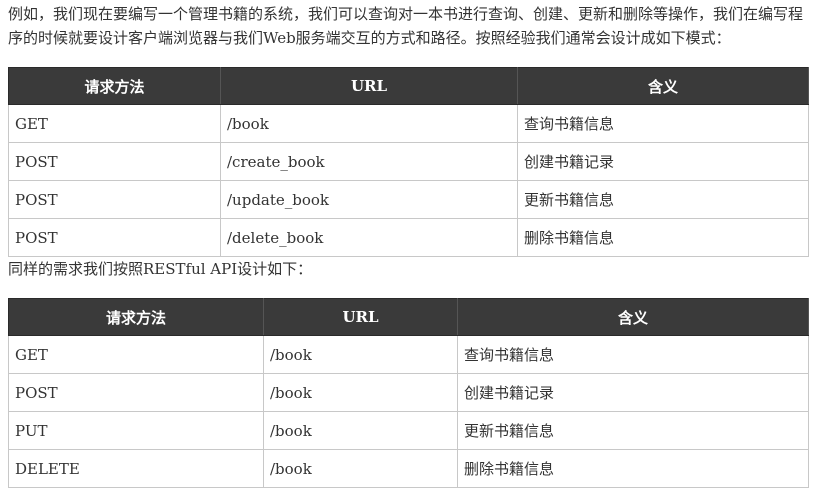  I want to click on table-row: PUT /book 更新书籍信息, so click(408, 430).